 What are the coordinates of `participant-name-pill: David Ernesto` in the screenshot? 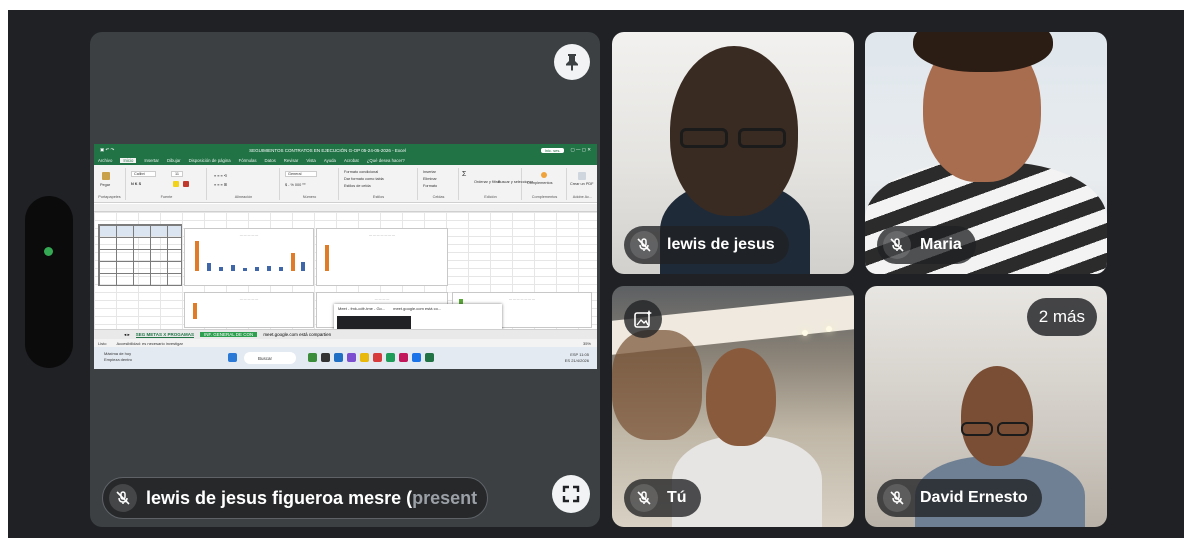 It's located at (959, 498).